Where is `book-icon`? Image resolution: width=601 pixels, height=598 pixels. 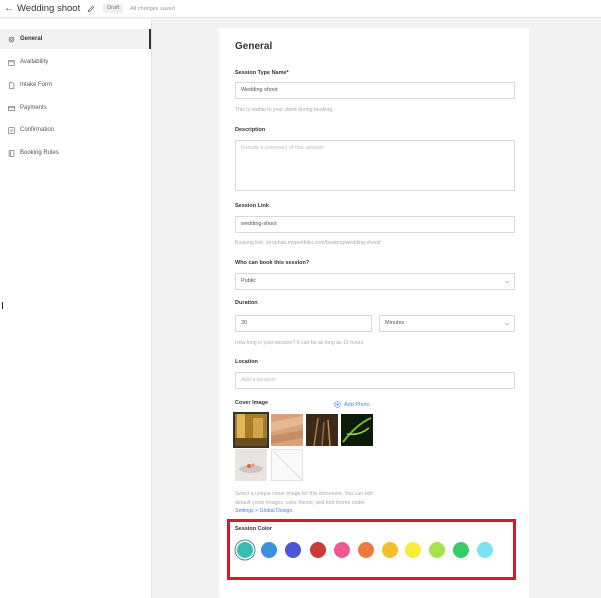 book-icon is located at coordinates (11, 153).